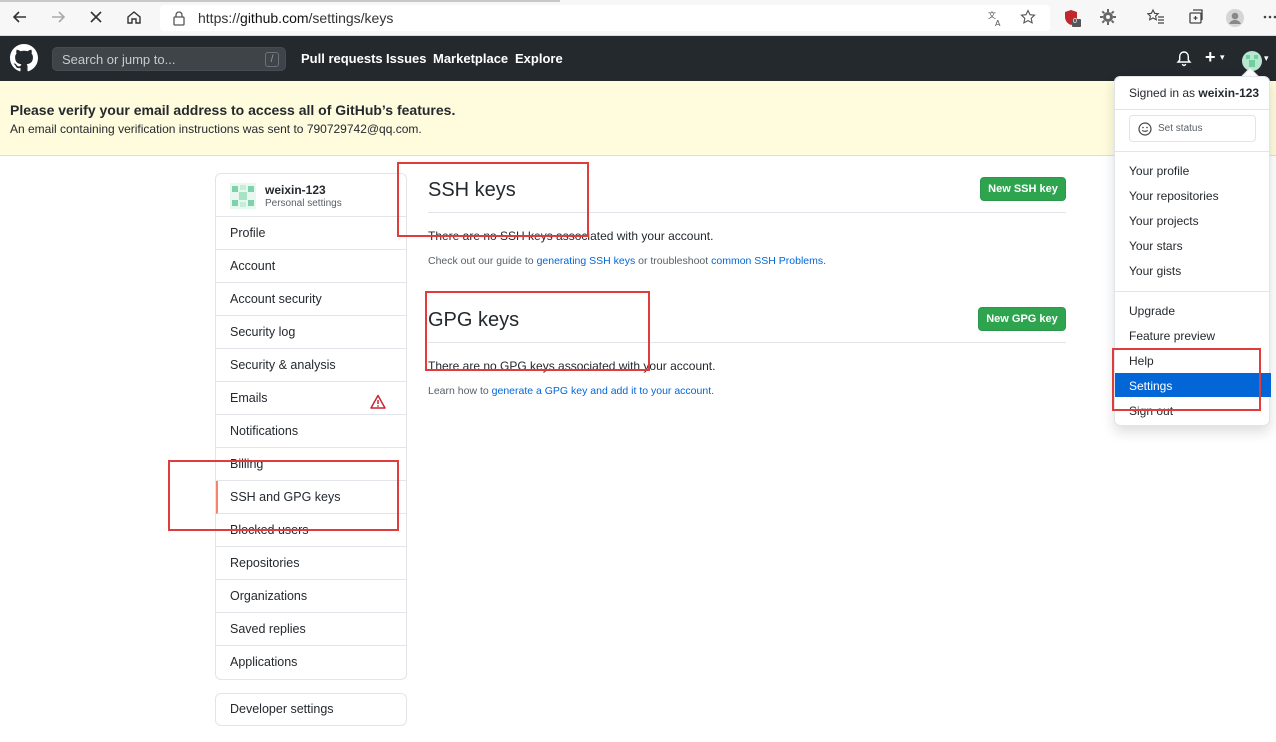  What do you see at coordinates (311, 629) in the screenshot?
I see `sidebar-item-saved-replies: Saved replies` at bounding box center [311, 629].